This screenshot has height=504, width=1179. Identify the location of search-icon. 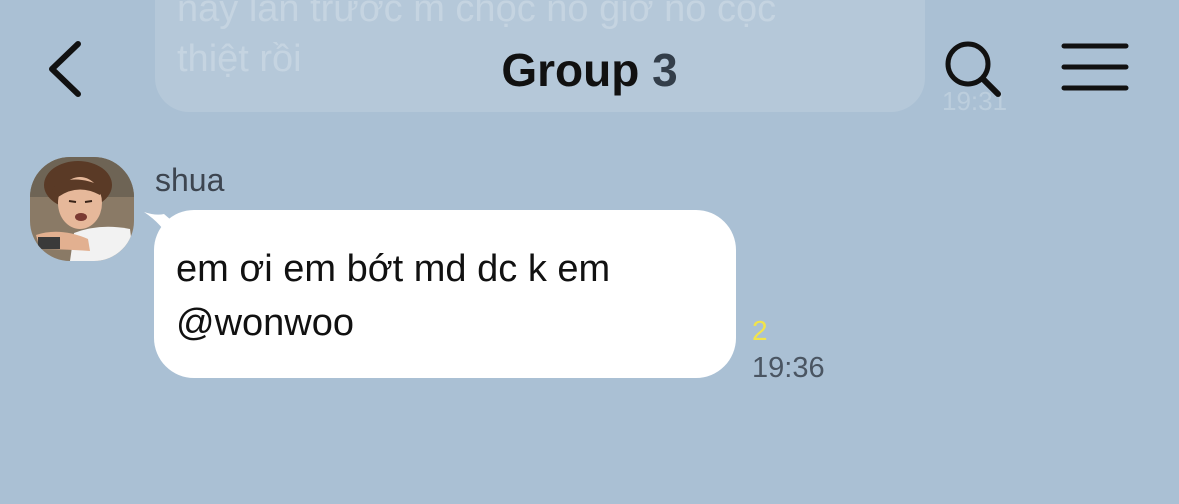
(973, 69).